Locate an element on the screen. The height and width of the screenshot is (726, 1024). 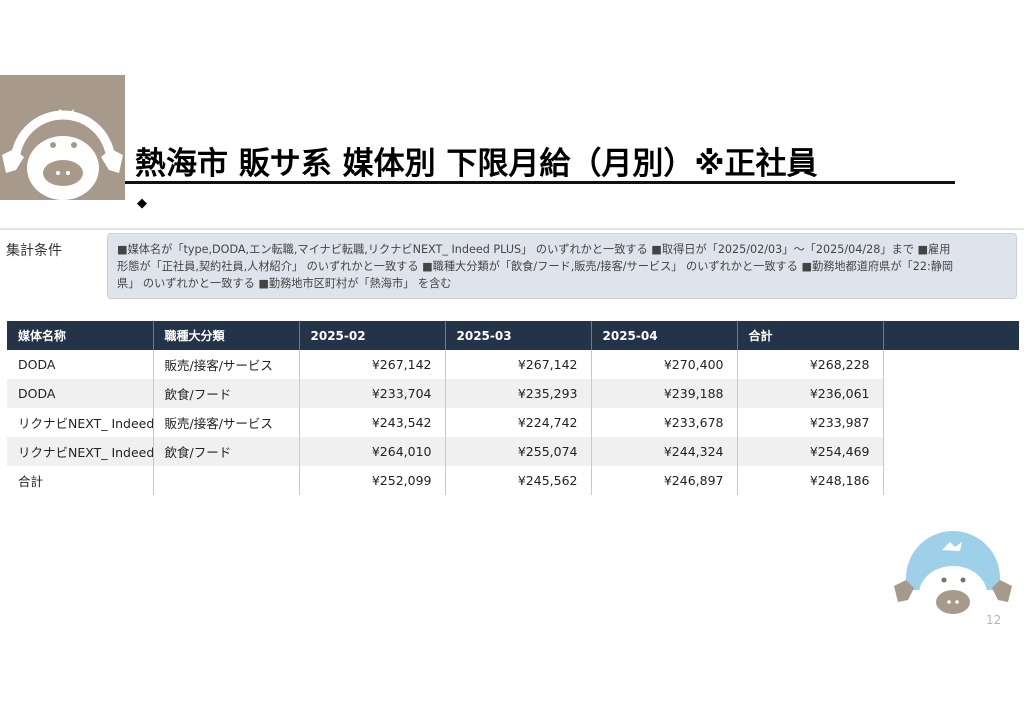
cell-value: ¥233,678 is located at coordinates (664, 422).